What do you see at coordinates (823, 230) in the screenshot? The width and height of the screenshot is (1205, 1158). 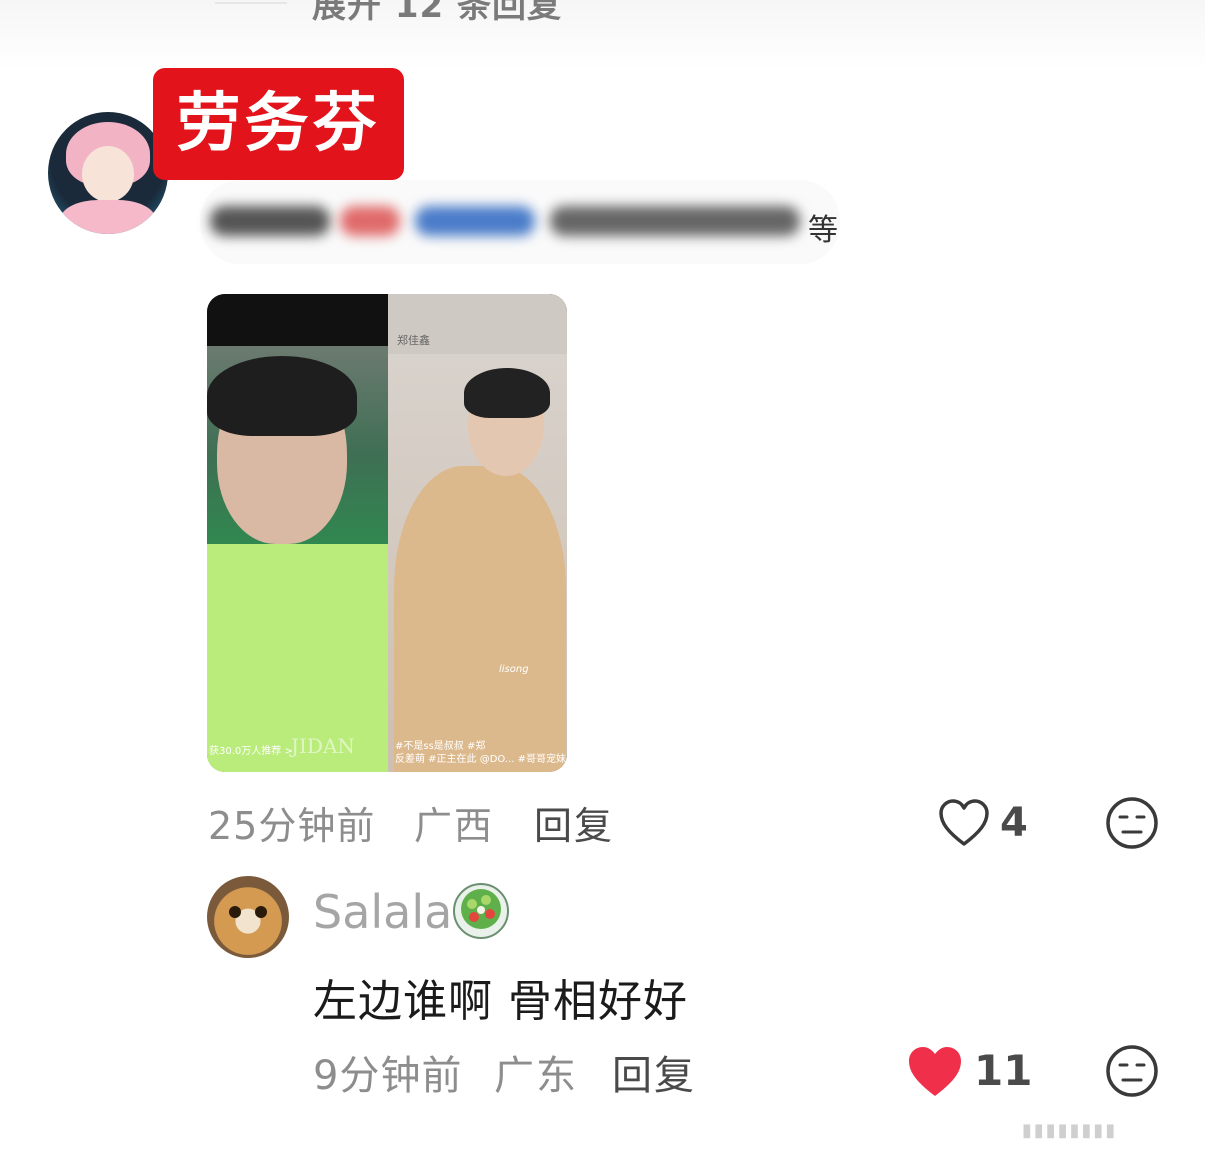 I see `comment-text-tail: 等` at bounding box center [823, 230].